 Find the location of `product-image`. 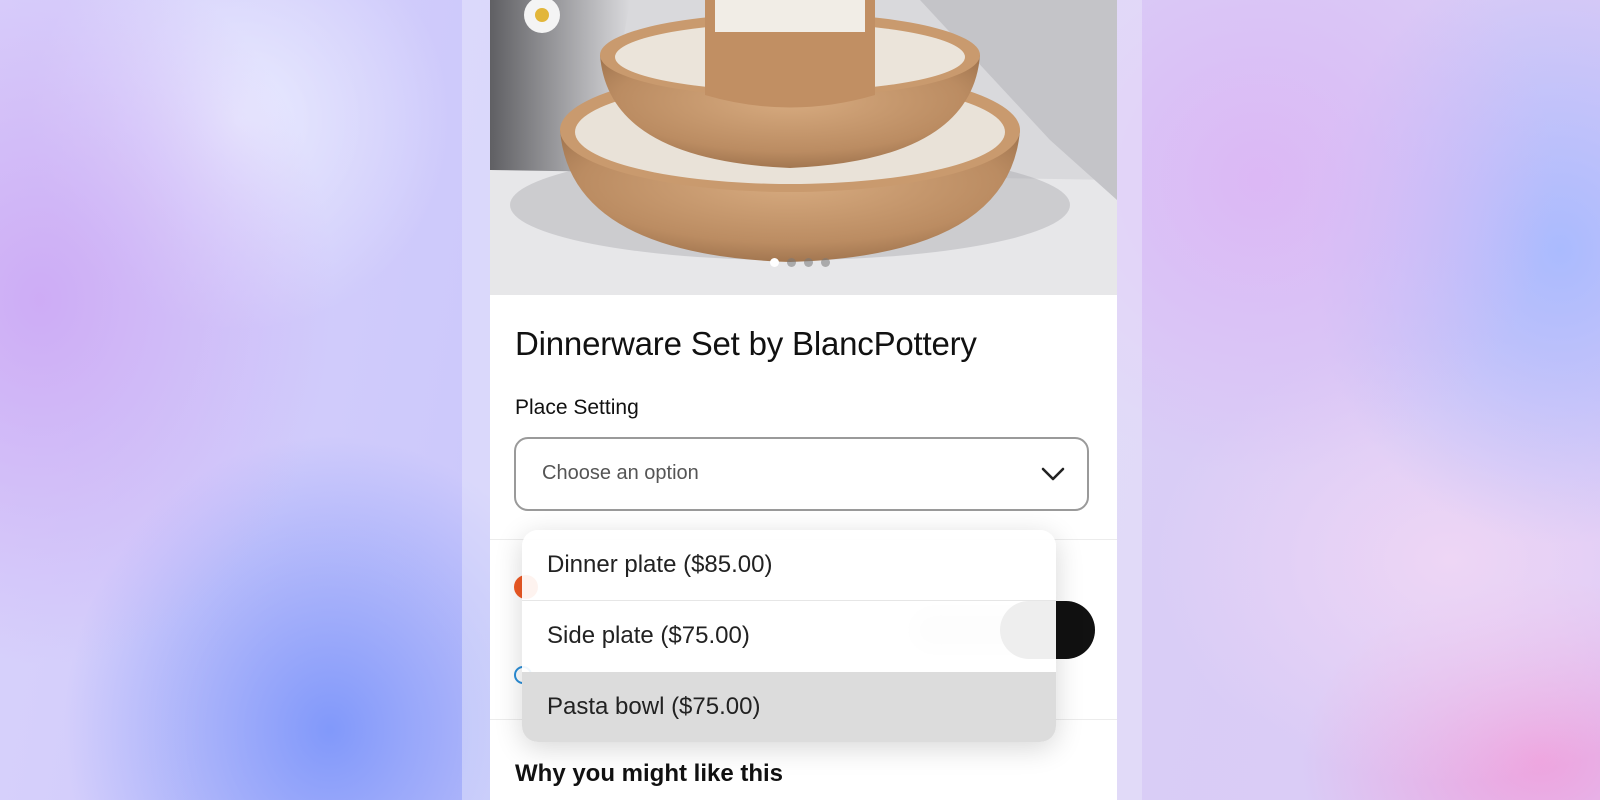

product-image is located at coordinates (803, 147).